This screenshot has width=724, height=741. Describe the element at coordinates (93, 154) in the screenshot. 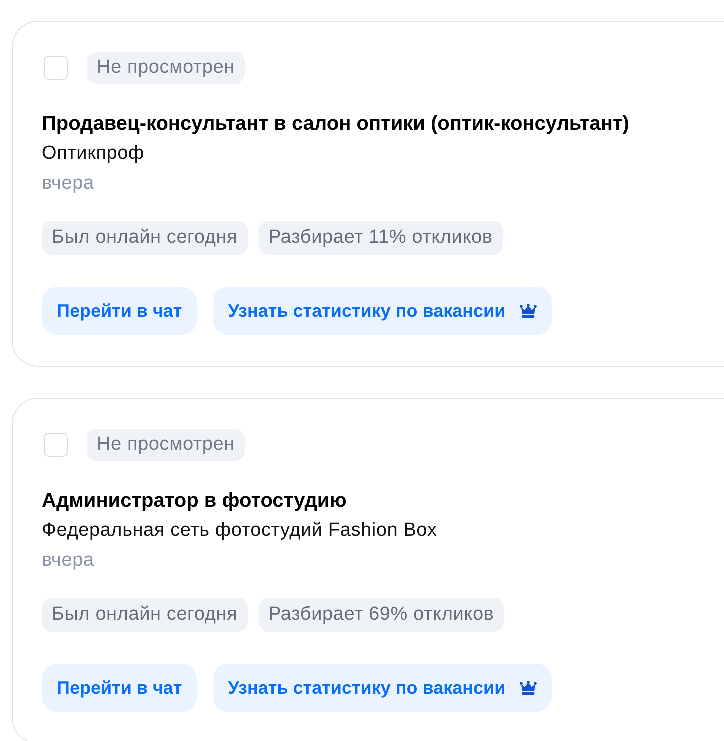

I see `company-name: Оптикпроф` at that location.